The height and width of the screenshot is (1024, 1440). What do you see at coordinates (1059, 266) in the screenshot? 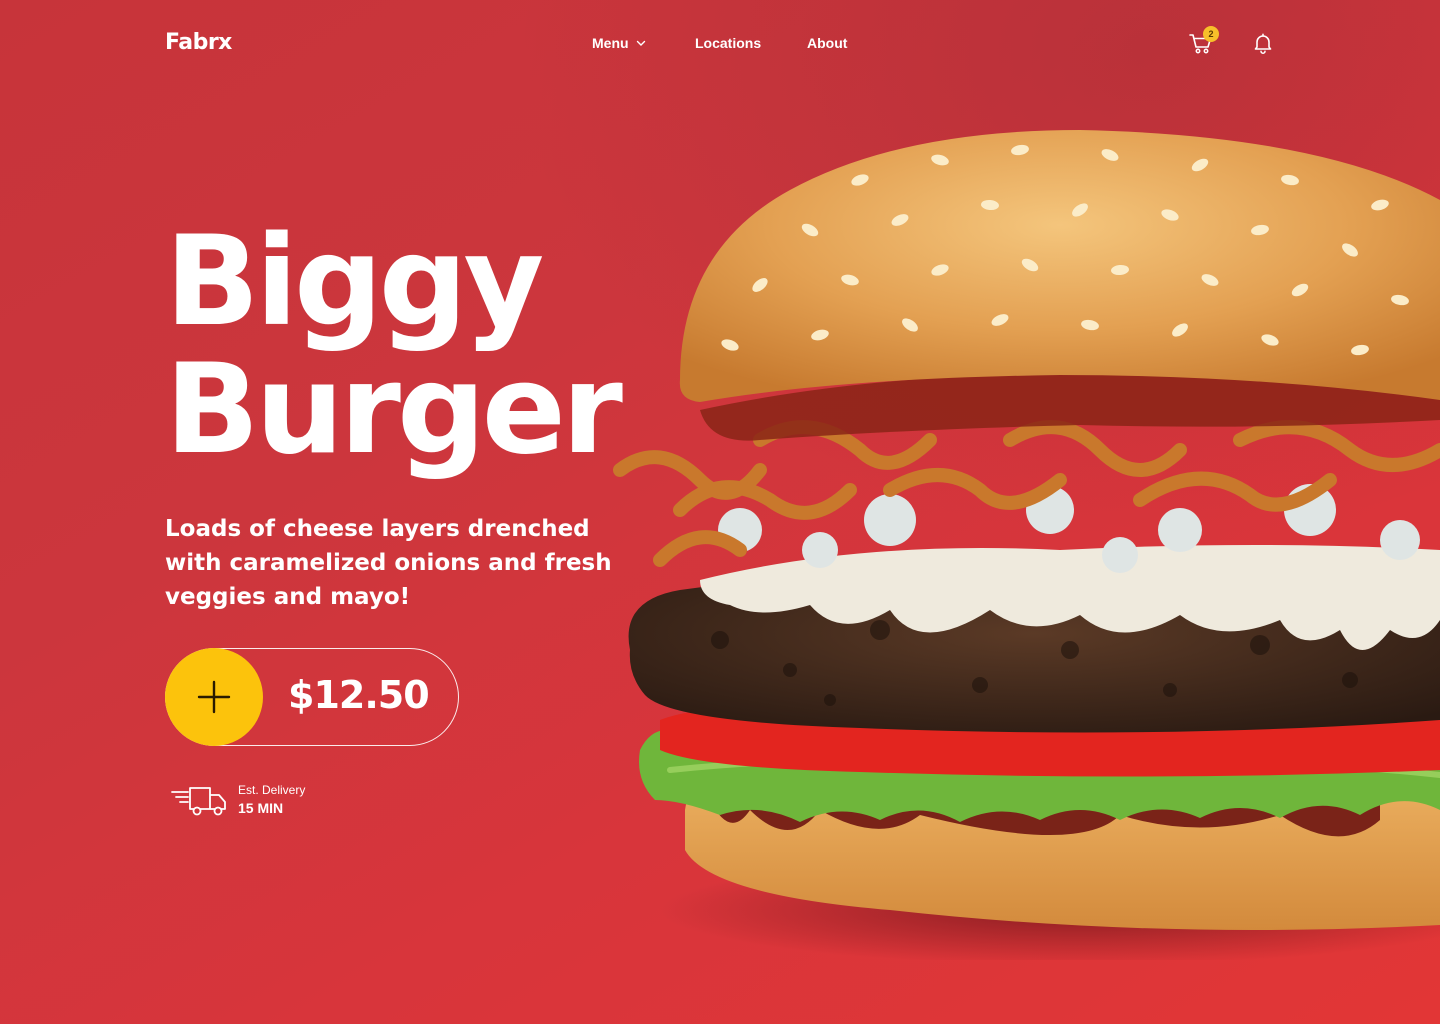
I see `top-bun` at bounding box center [1059, 266].